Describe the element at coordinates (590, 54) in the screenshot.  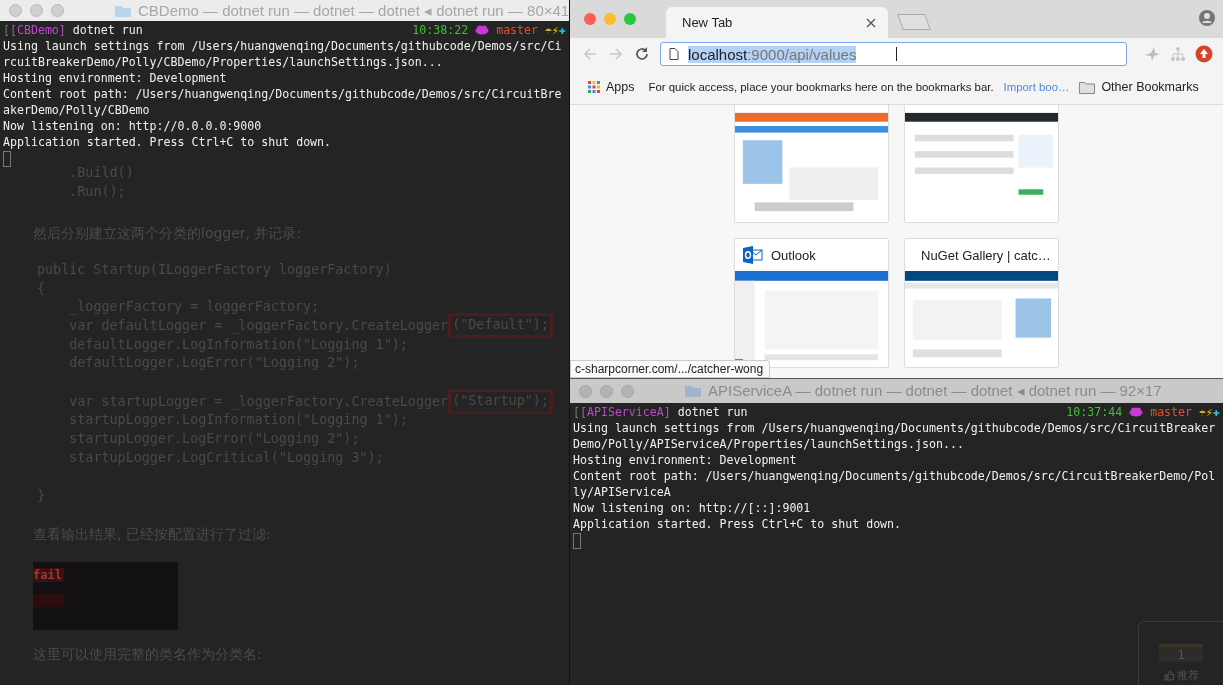
I see `back-icon` at that location.